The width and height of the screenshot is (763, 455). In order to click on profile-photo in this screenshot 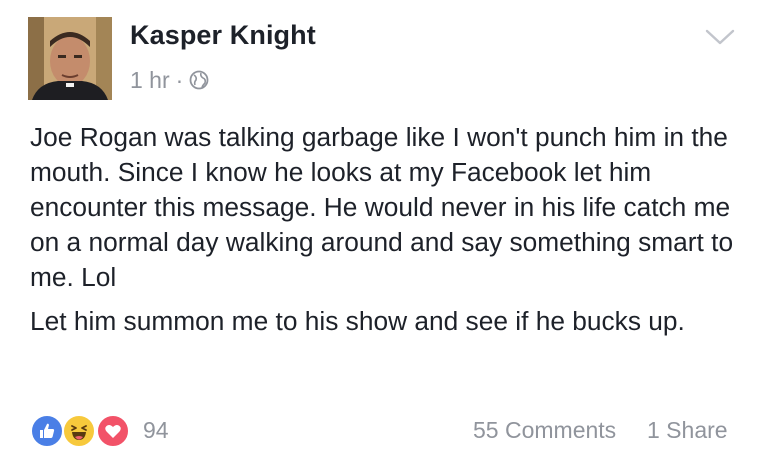, I will do `click(70, 58)`.